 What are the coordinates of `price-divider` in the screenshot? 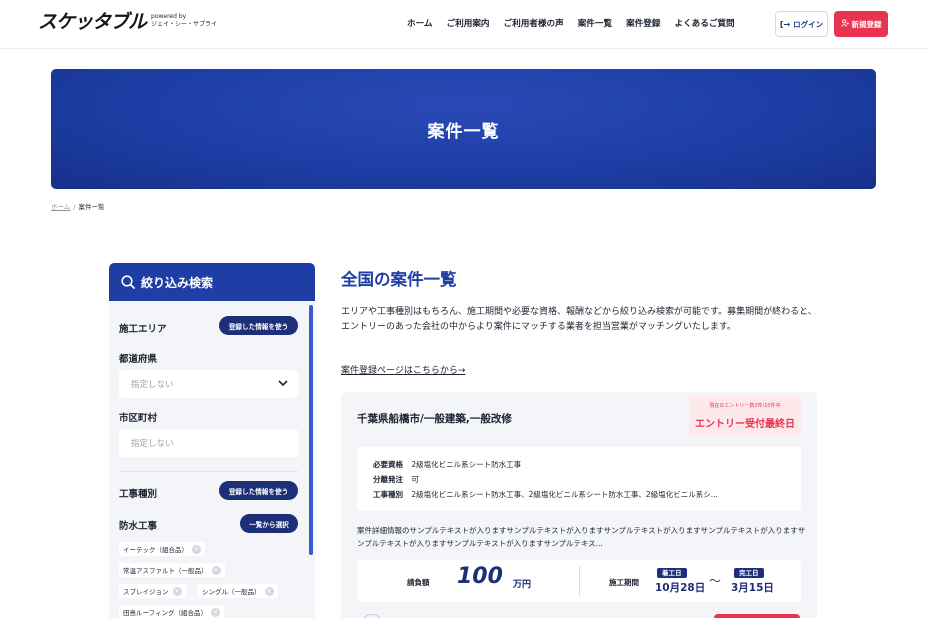 It's located at (579, 581).